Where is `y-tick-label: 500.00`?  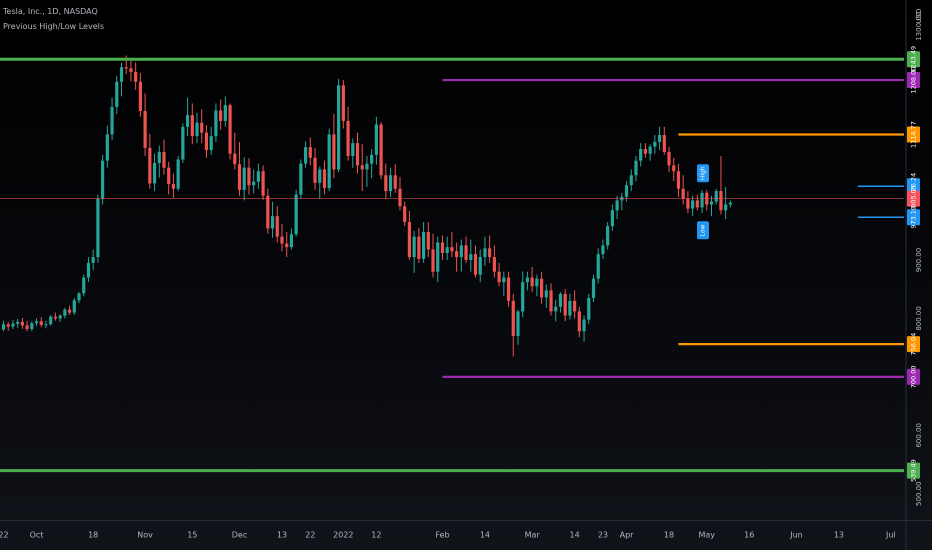
y-tick-label: 500.00 is located at coordinates (919, 493).